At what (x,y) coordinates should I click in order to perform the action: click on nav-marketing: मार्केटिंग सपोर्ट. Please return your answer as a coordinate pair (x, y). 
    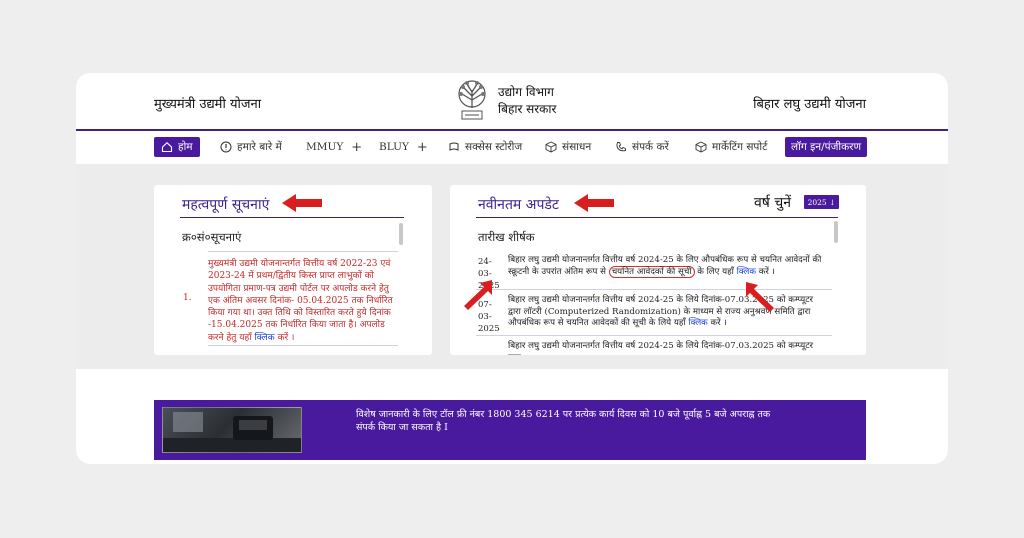
    Looking at the image, I should click on (731, 147).